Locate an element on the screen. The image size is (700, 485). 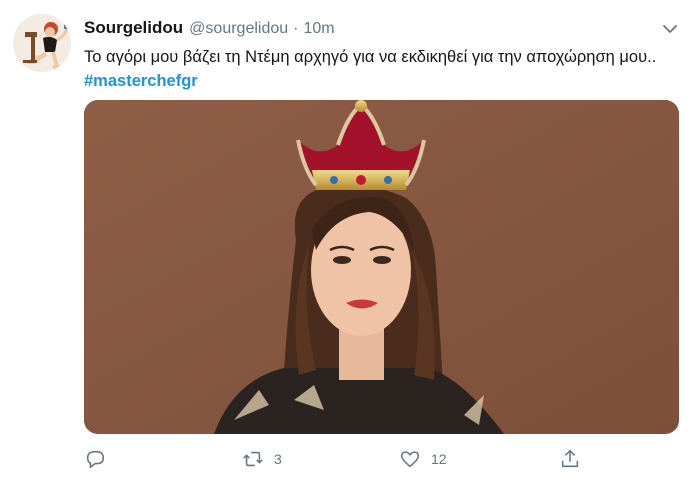
share-button is located at coordinates (570, 459).